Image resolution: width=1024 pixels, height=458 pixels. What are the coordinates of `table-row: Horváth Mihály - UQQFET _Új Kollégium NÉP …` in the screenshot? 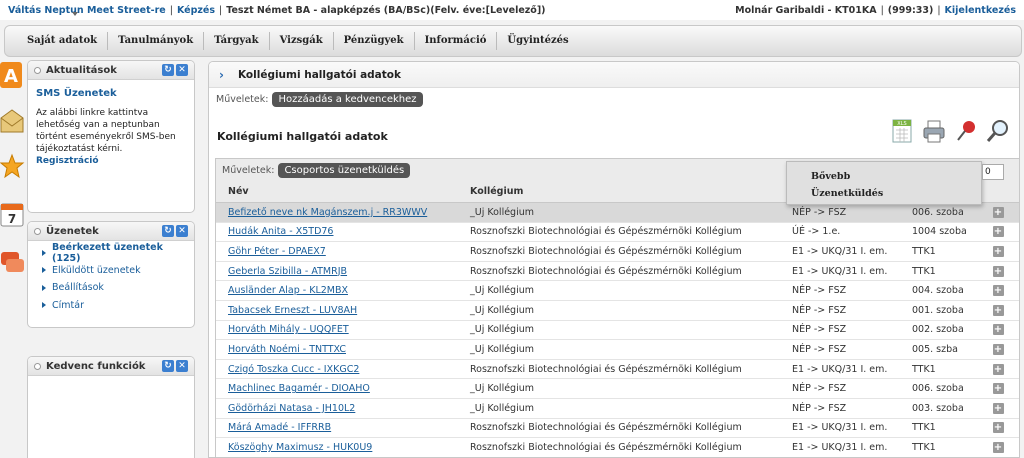 It's located at (617, 330).